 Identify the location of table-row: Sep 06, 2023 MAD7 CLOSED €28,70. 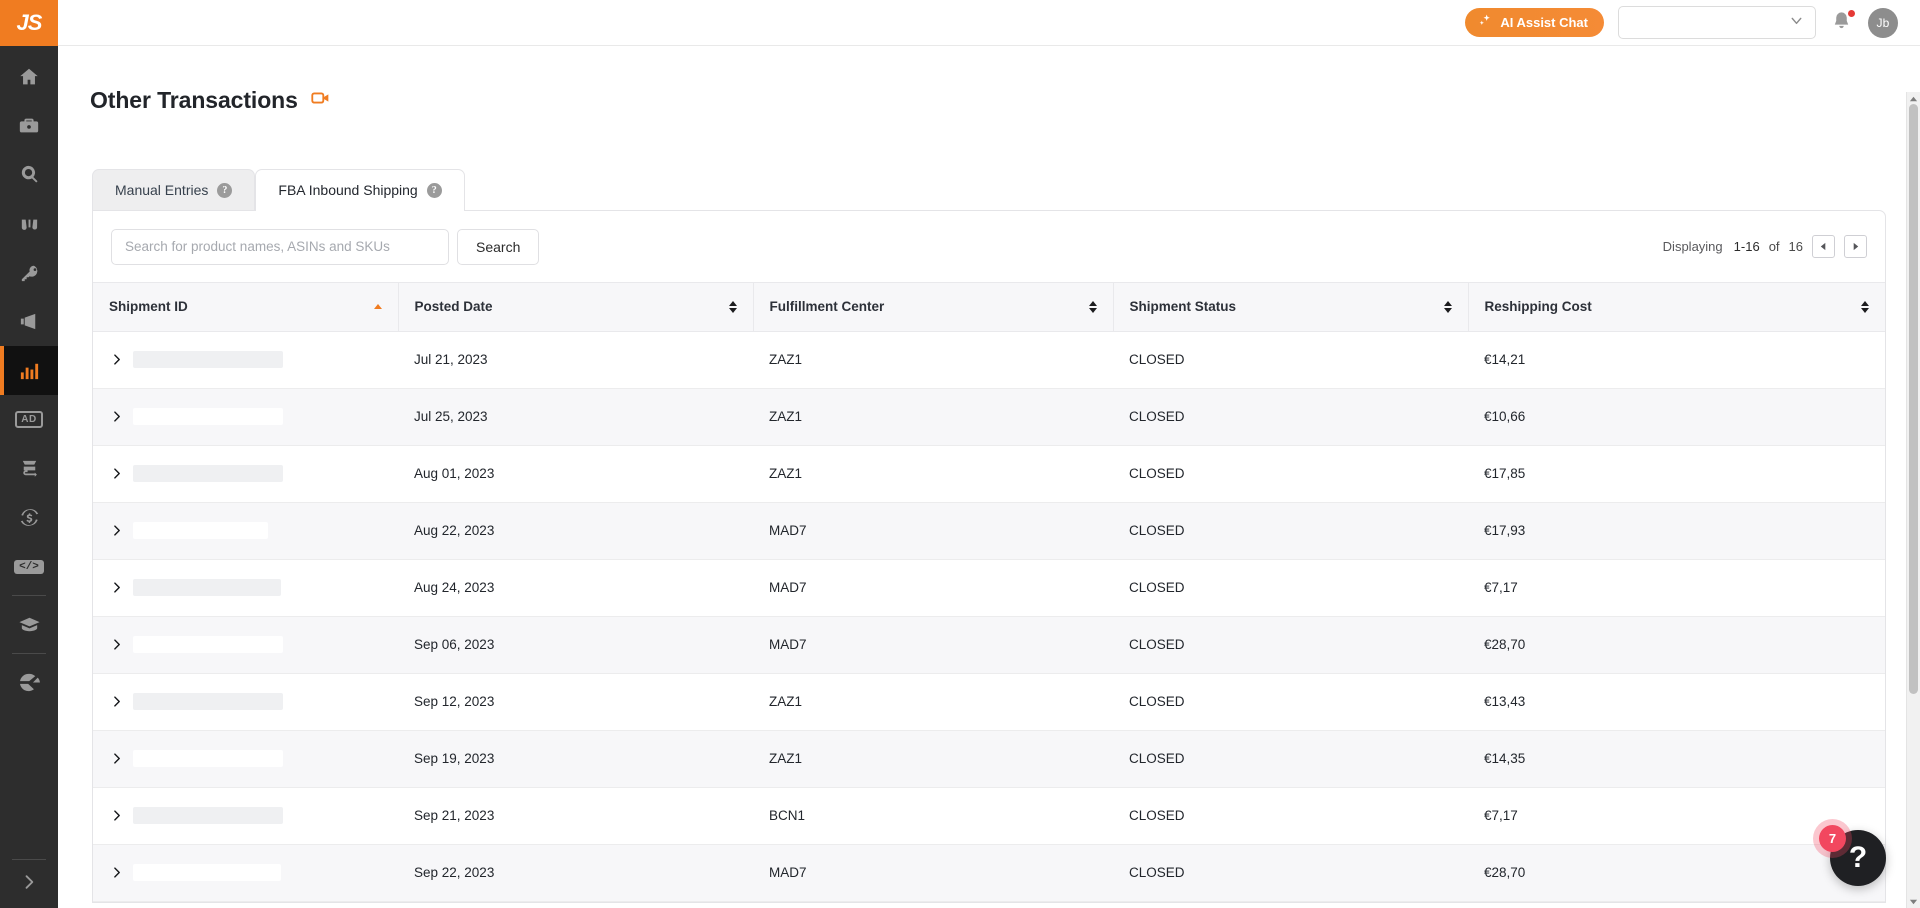
(989, 645).